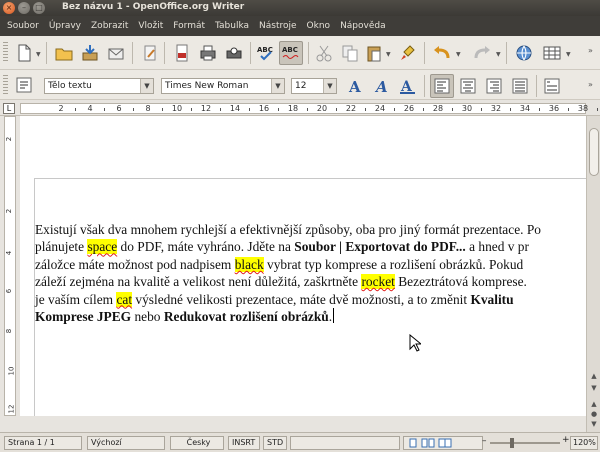  What do you see at coordinates (153, 7) in the screenshot?
I see `window-title: Bez názvu 1 - OpenOffice.org Writer` at bounding box center [153, 7].